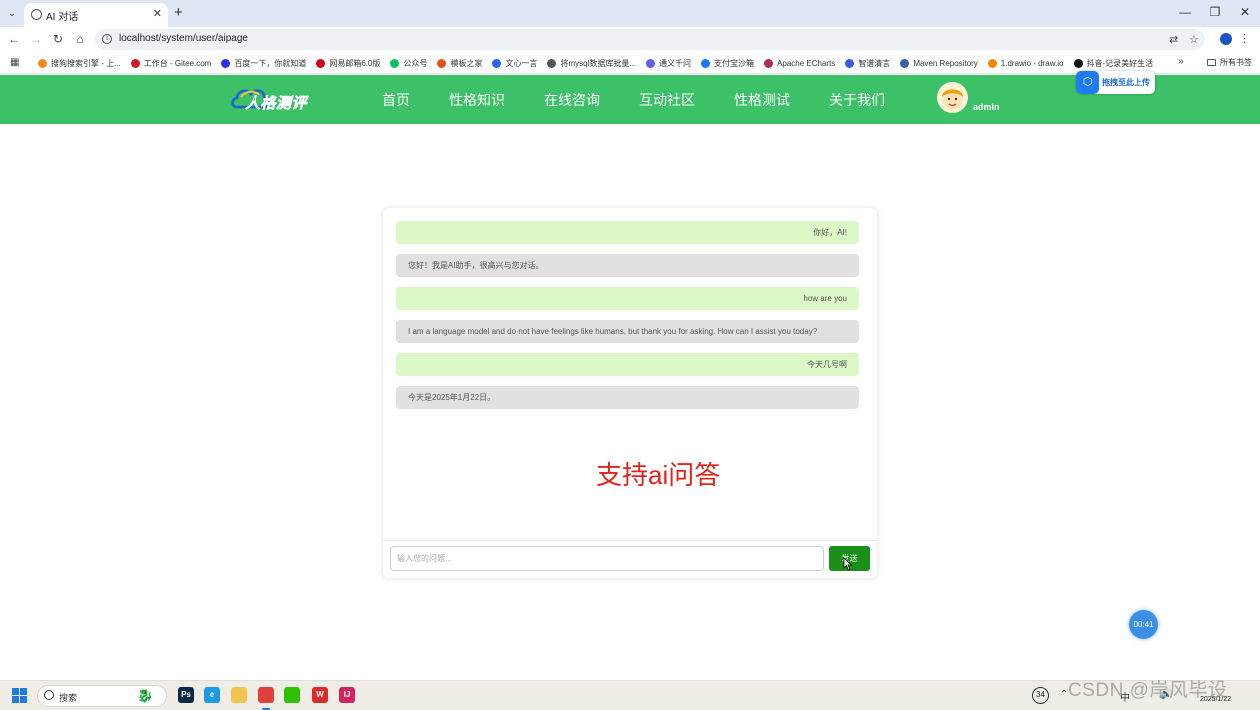 This screenshot has height=710, width=1260. What do you see at coordinates (177, 63) in the screenshot?
I see `bookmark-label: 工作台 - Gitee.com` at bounding box center [177, 63].